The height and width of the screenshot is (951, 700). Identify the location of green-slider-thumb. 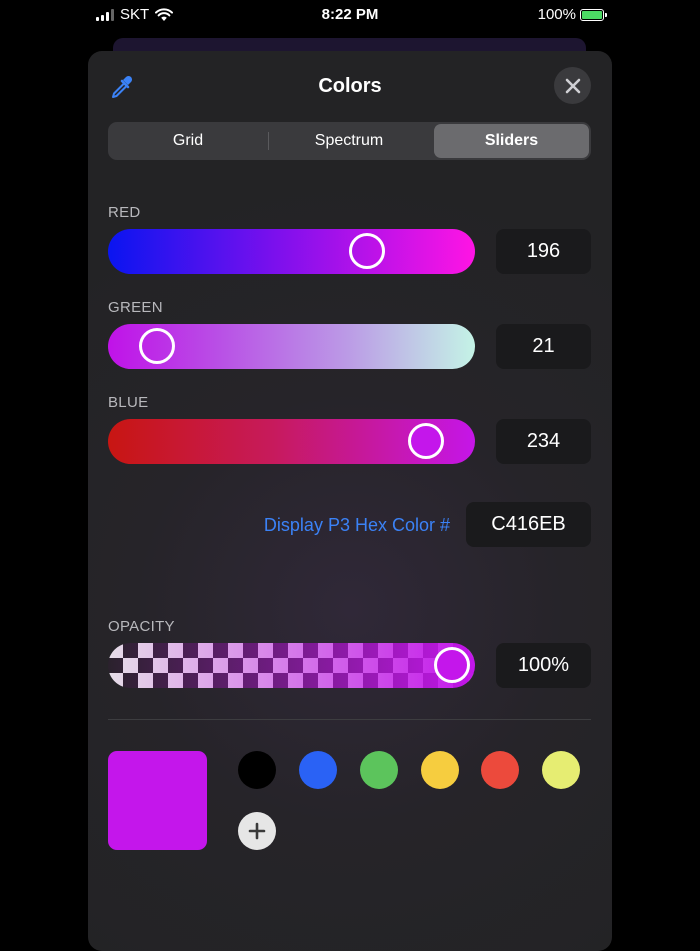
(156, 346).